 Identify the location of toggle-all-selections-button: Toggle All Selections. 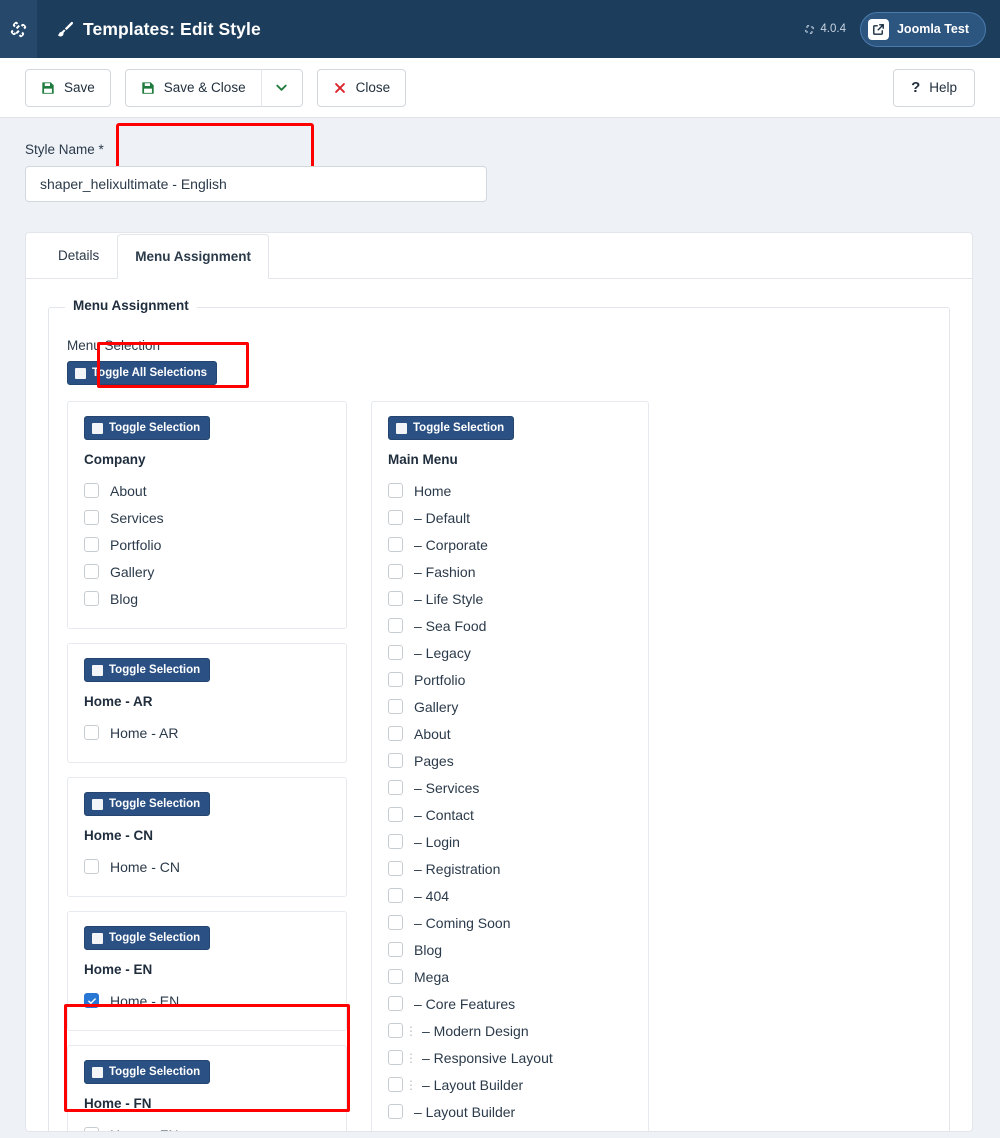
(142, 373).